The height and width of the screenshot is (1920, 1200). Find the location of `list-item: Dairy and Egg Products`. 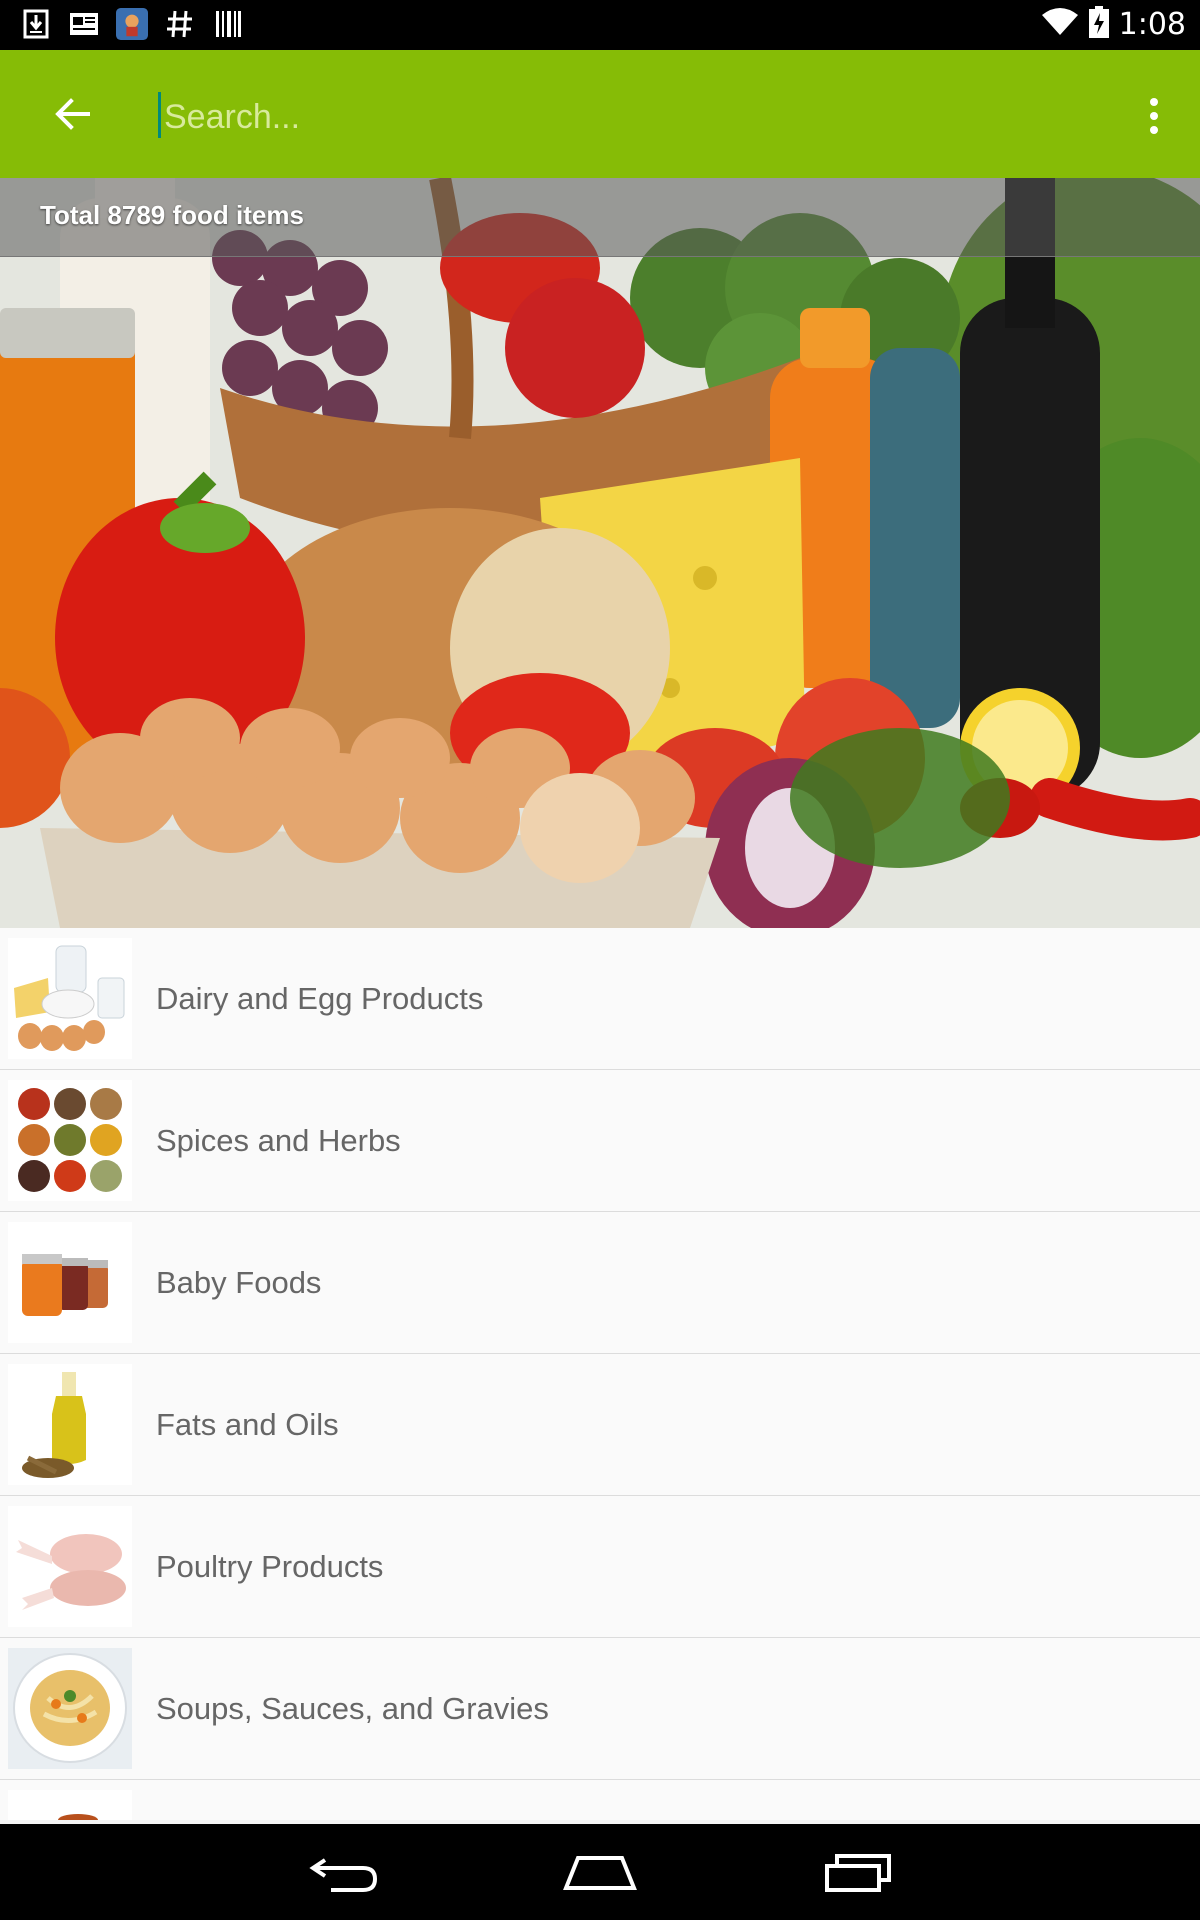

list-item: Dairy and Egg Products is located at coordinates (600, 999).